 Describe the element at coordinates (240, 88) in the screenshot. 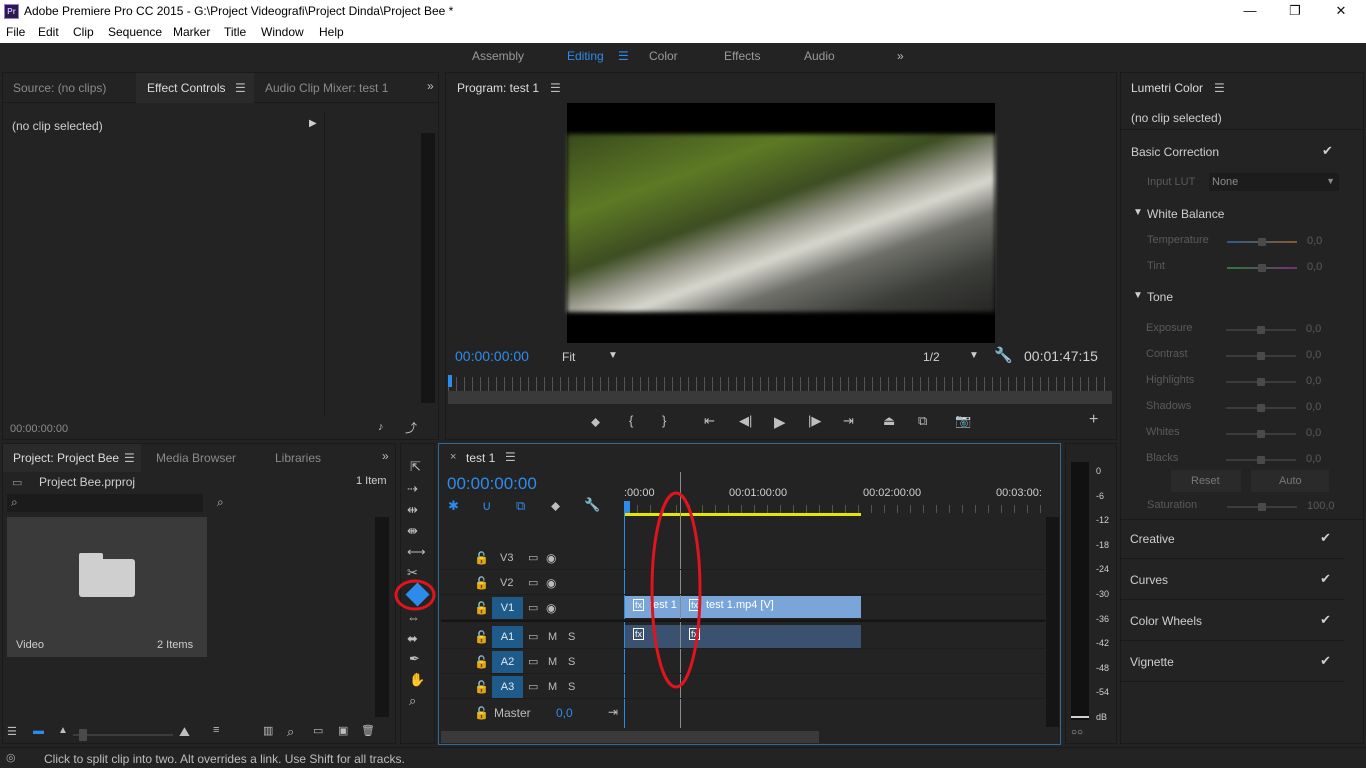

I see `panel-menu-icon: ☰` at that location.